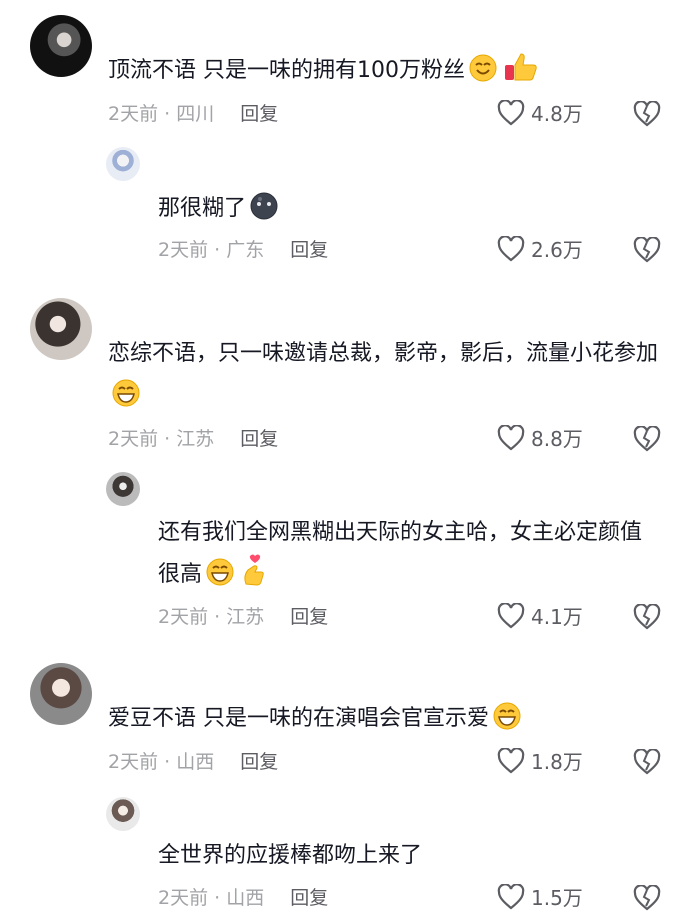 Image resolution: width=690 pixels, height=920 pixels. Describe the element at coordinates (193, 762) in the screenshot. I see `comment-meta: 2天前 · 山西 回复` at that location.